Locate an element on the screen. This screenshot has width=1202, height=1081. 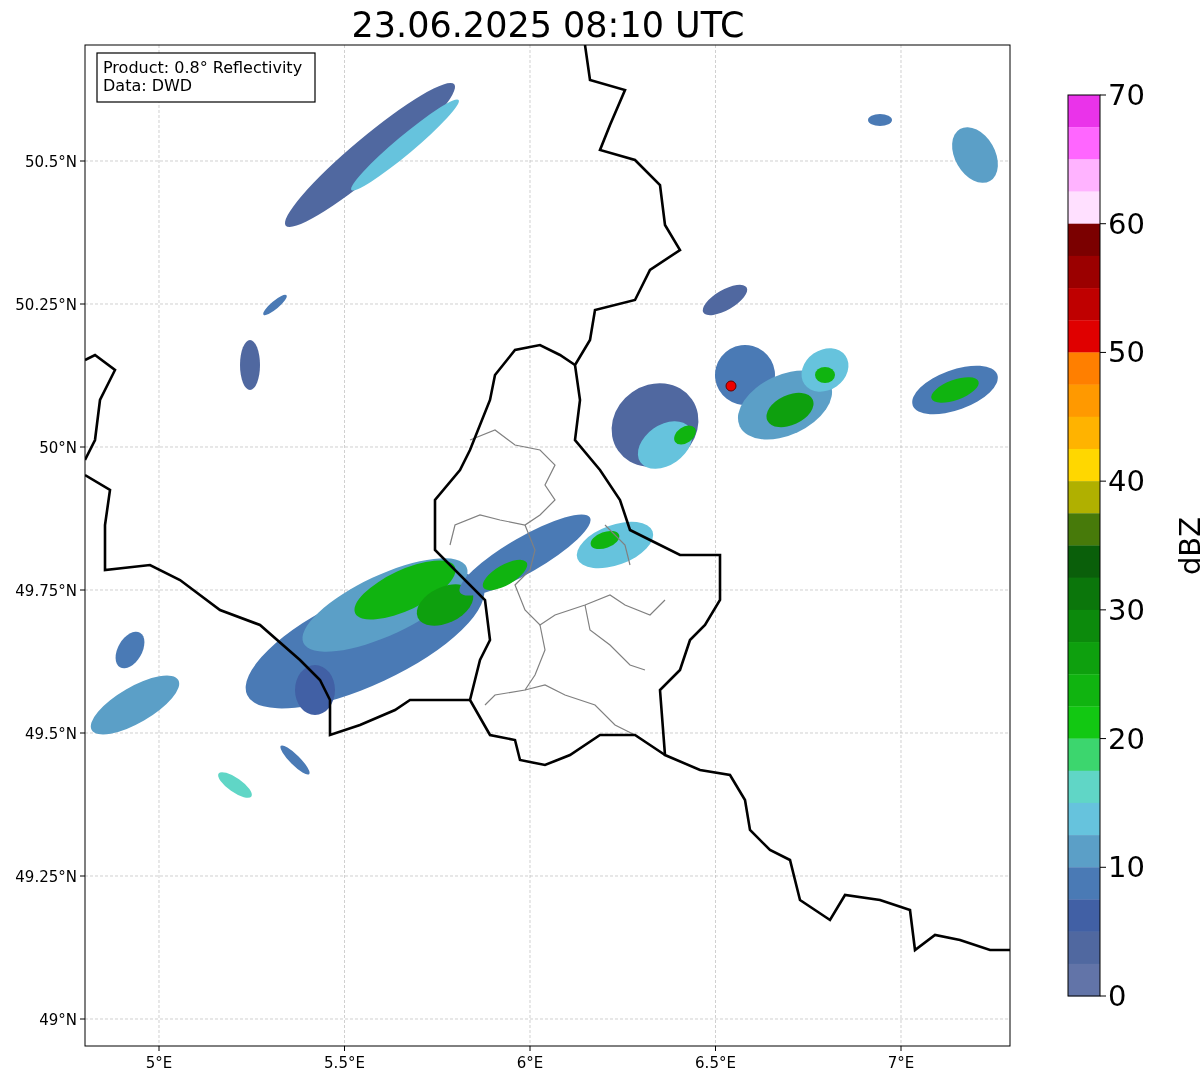
colorbar-tick-label: 50 is located at coordinates (1126, 352).